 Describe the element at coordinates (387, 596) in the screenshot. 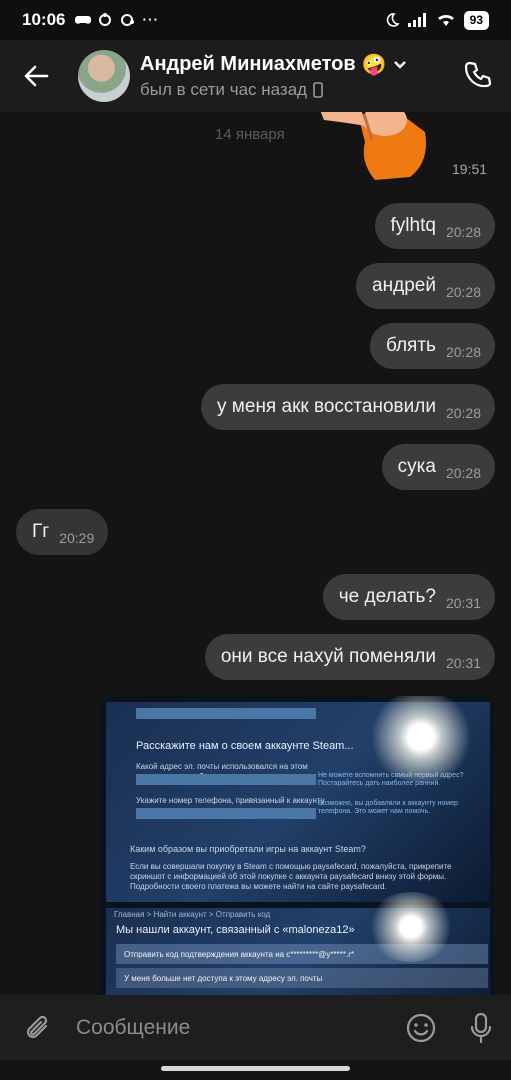

I see `message-text: че делать?` at that location.